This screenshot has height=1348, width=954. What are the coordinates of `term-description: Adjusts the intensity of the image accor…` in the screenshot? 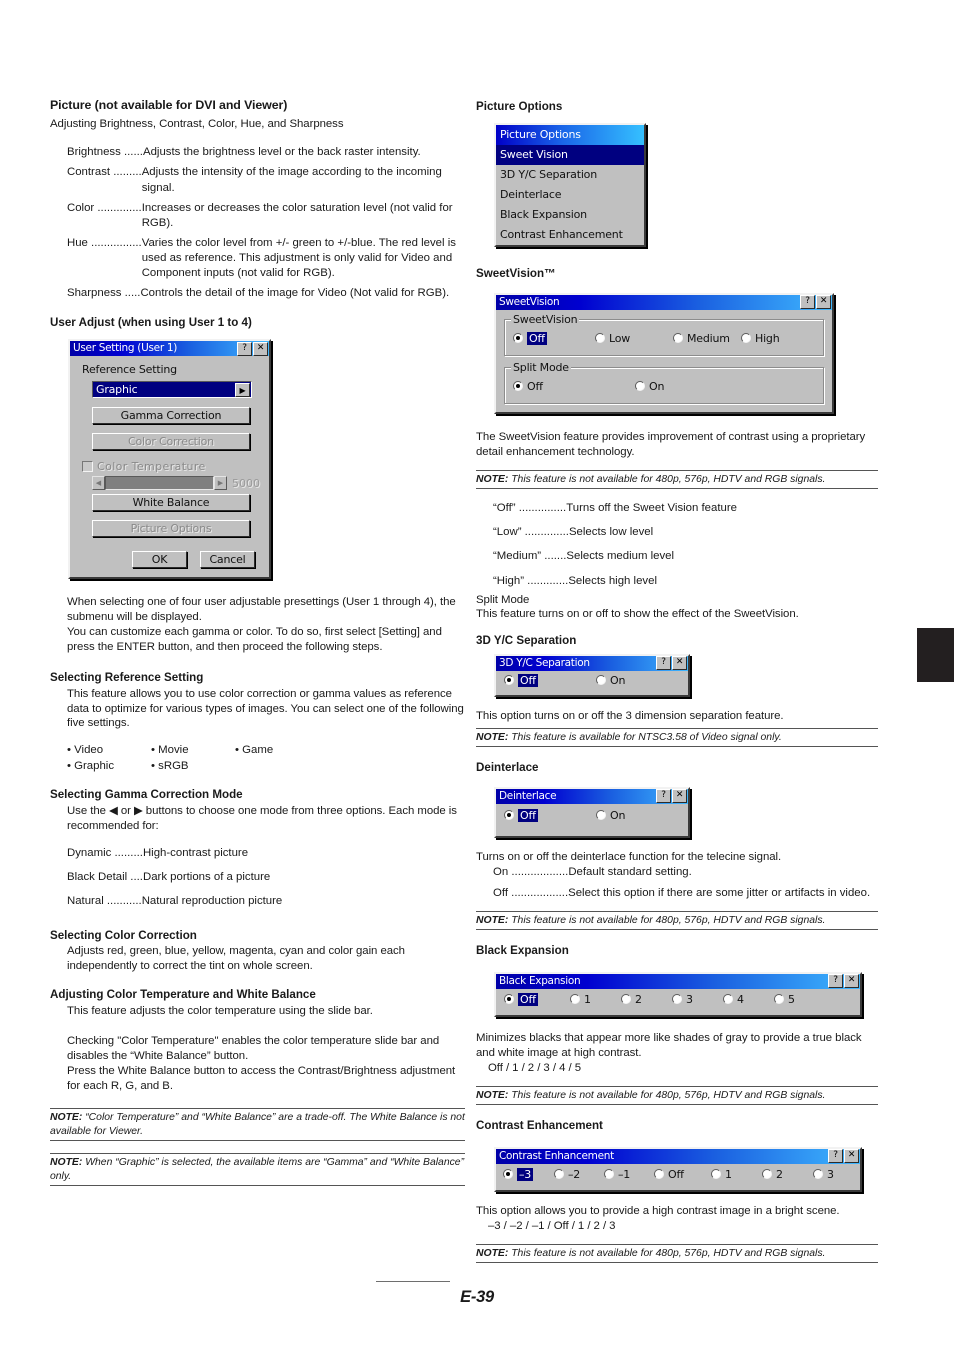 It's located at (291, 180).